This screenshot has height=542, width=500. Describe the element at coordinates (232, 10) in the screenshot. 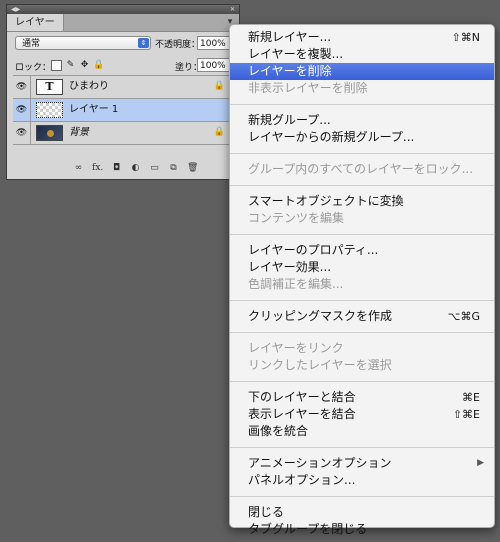

I see `close-icon: ✕` at that location.